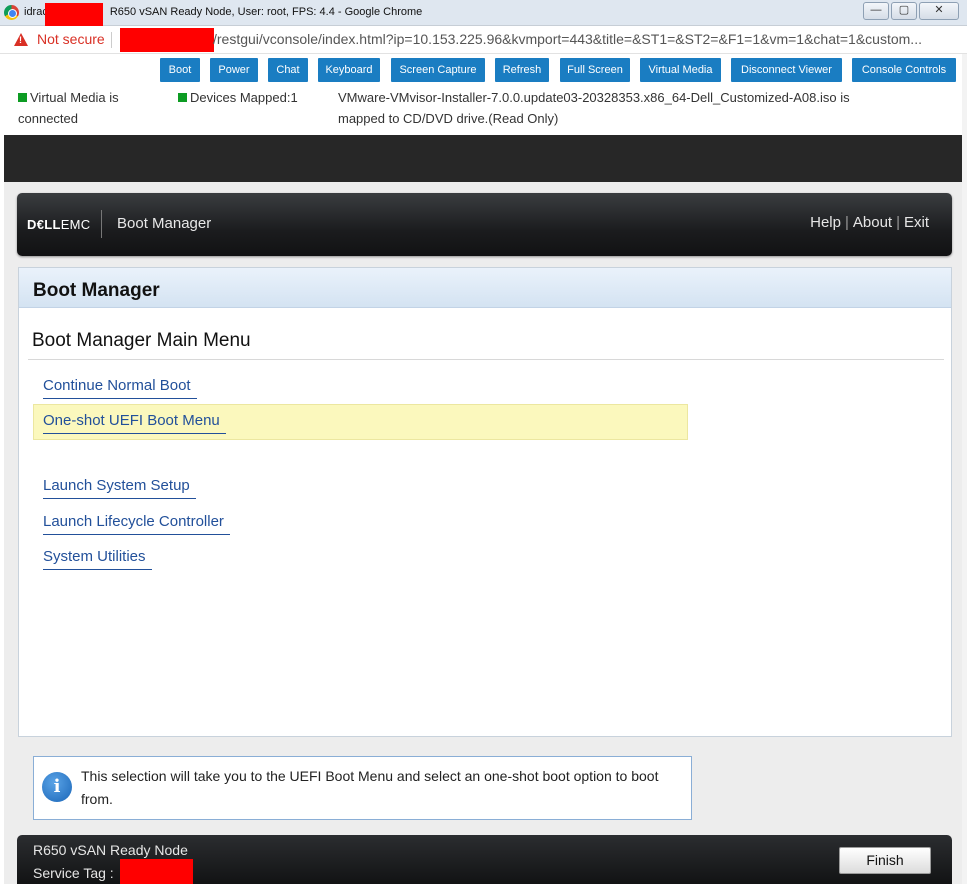 The image size is (967, 884). I want to click on virtual-media-button: Virtual Media, so click(680, 70).